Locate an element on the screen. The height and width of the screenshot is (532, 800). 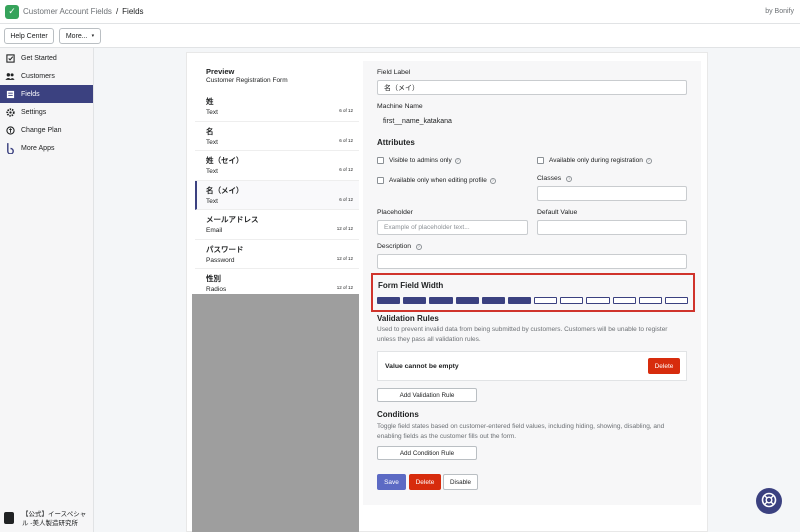
available-registration-label: Available only during registration is located at coordinates (596, 160).